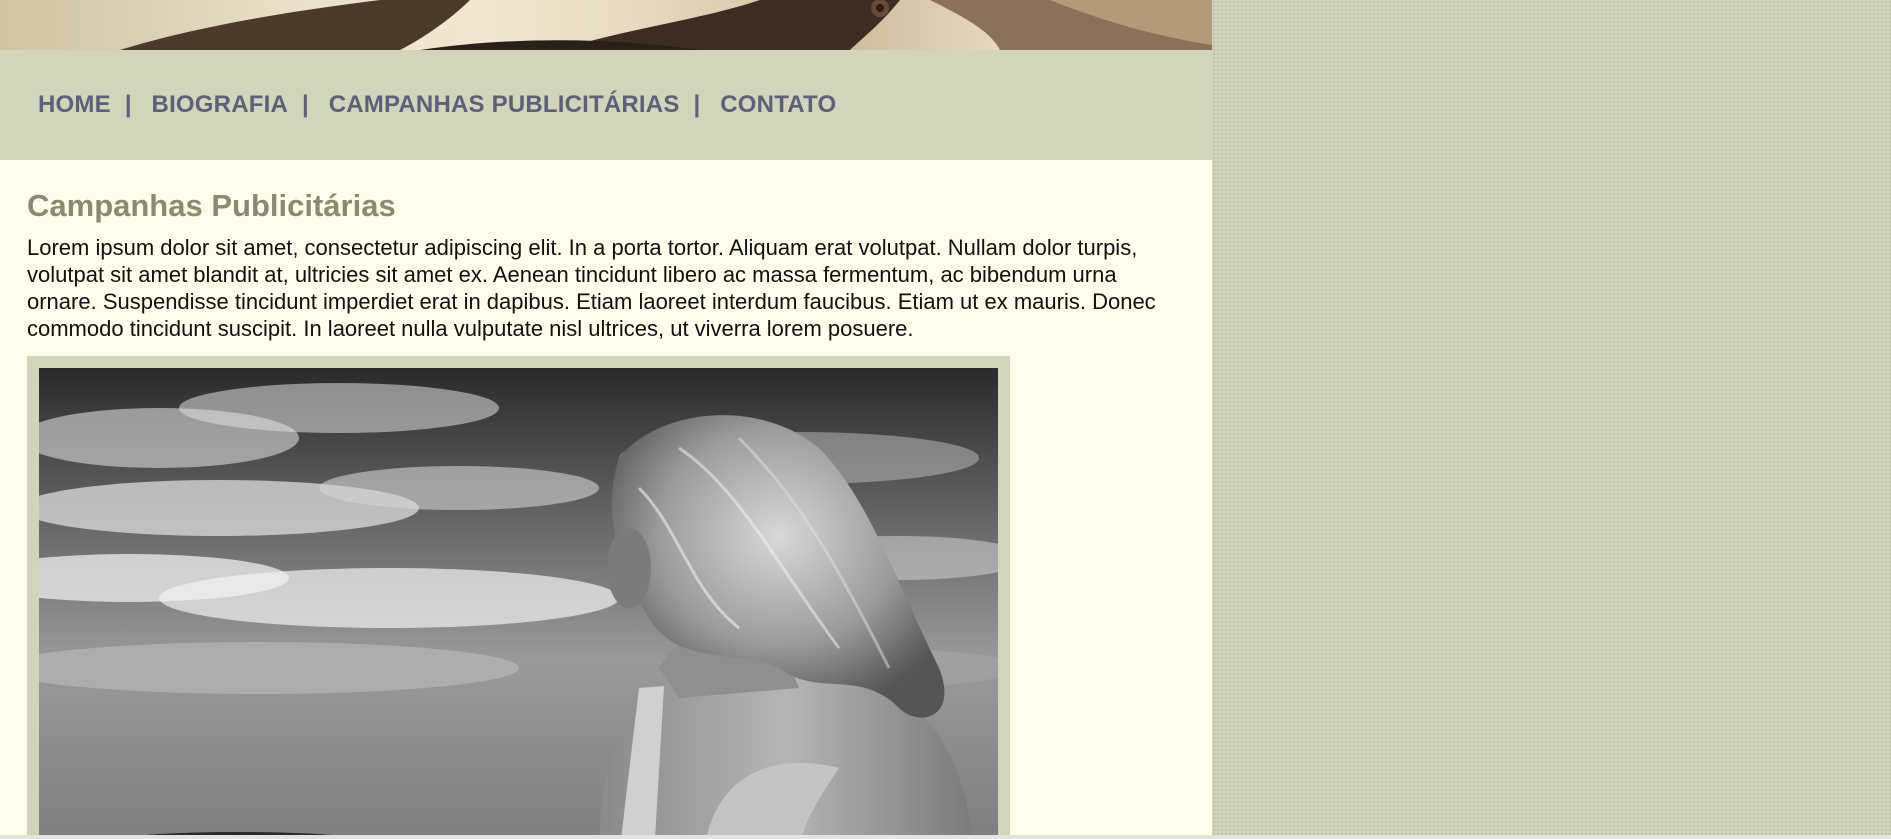  I want to click on page-title: Campanhas Publicitárias, so click(211, 205).